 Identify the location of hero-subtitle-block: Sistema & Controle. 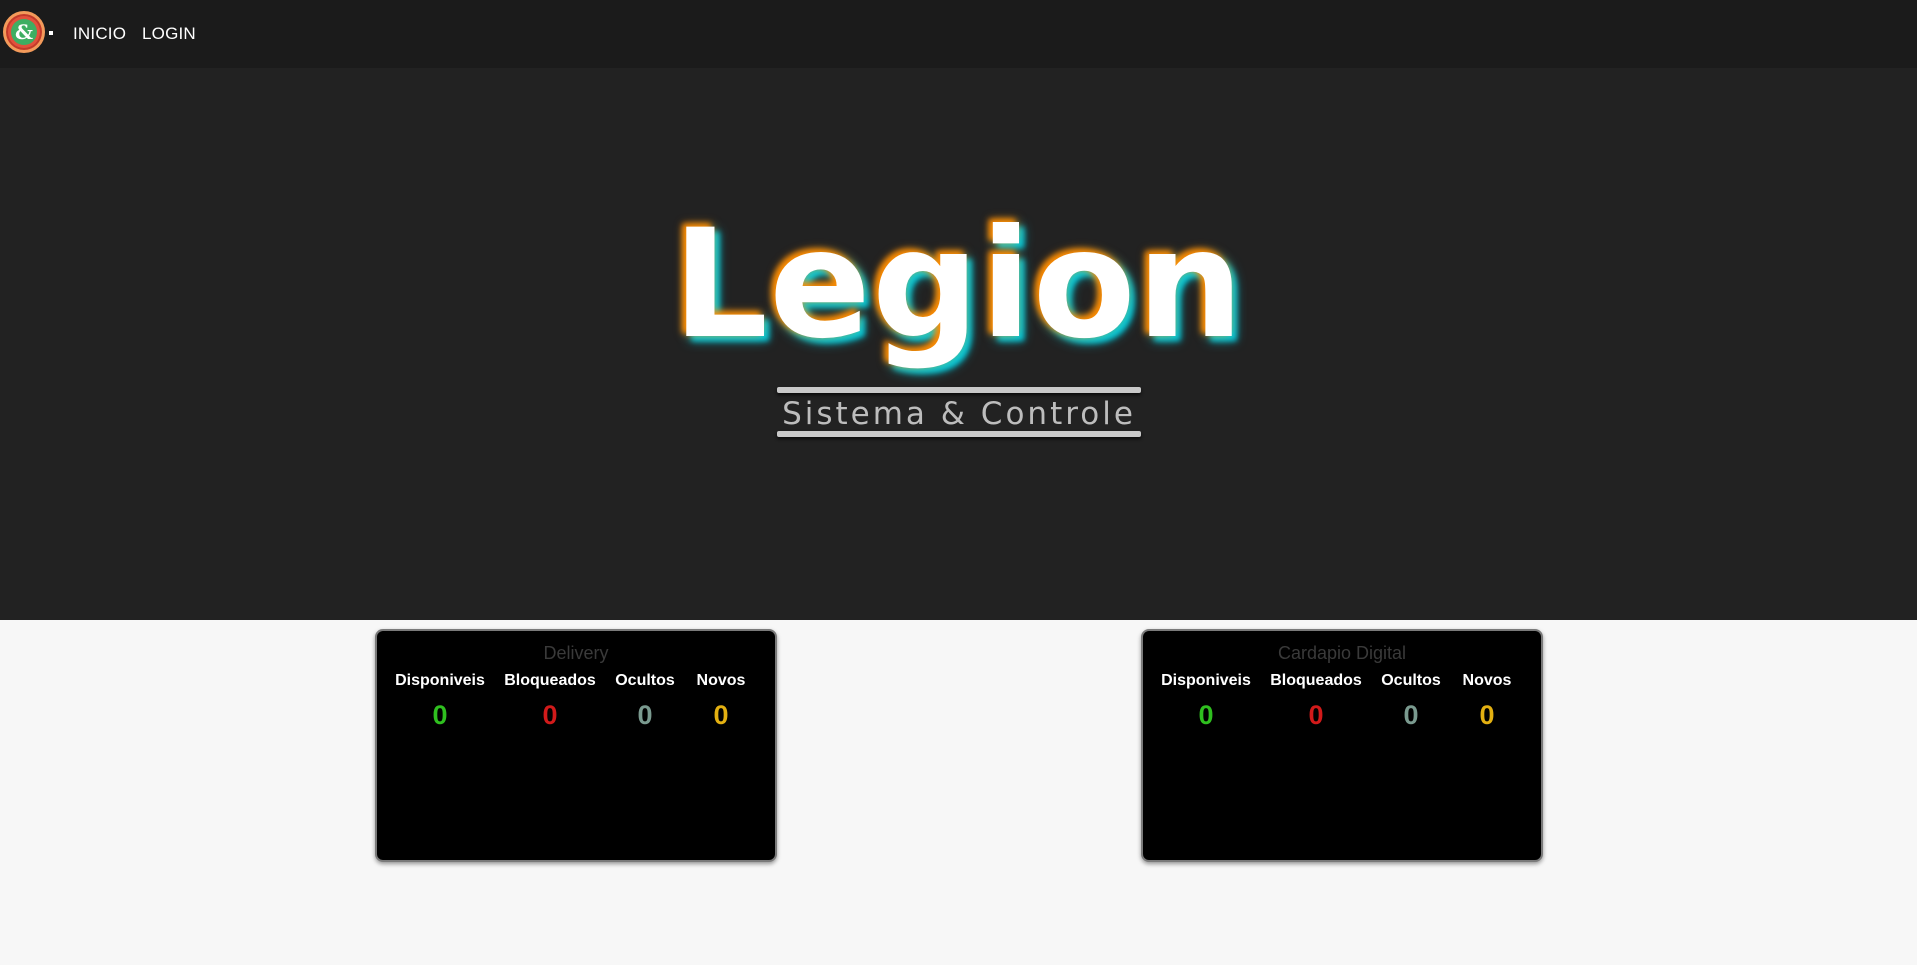
(959, 413).